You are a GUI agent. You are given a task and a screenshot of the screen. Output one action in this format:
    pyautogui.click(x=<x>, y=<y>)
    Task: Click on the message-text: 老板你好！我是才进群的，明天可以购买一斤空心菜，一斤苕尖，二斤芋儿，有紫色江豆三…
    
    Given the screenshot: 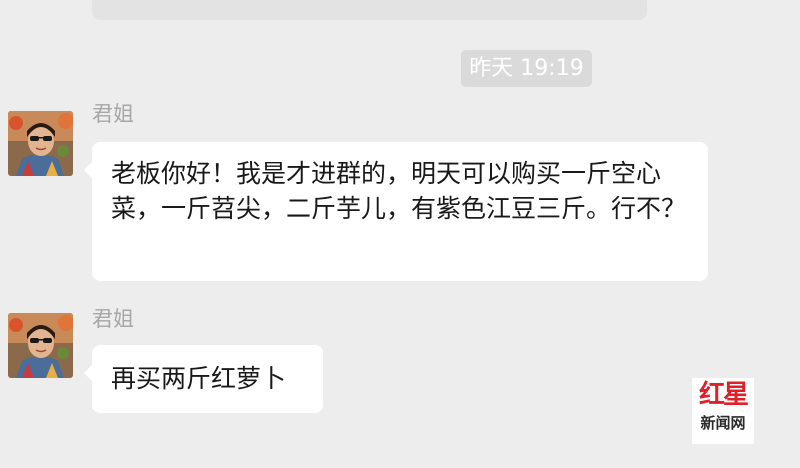 What is the action you would take?
    pyautogui.click(x=399, y=191)
    